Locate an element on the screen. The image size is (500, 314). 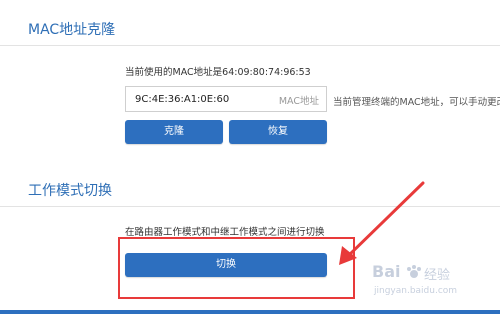
watermark-brand-suffix: 经验 is located at coordinates (437, 275).